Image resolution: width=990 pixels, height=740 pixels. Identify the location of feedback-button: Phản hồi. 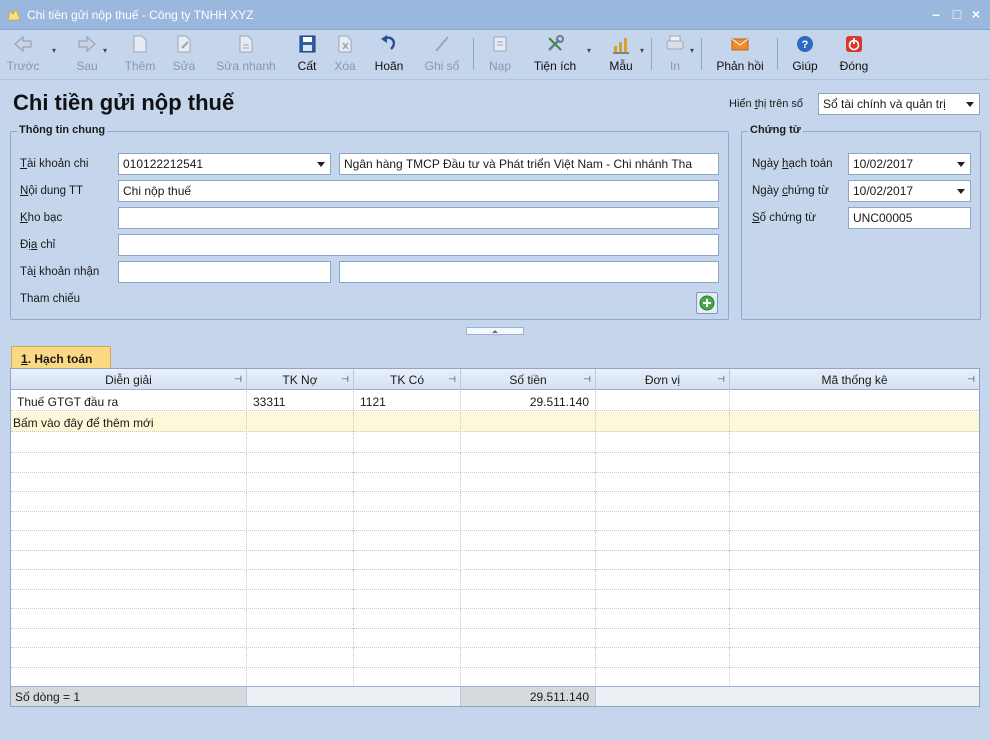
(740, 55).